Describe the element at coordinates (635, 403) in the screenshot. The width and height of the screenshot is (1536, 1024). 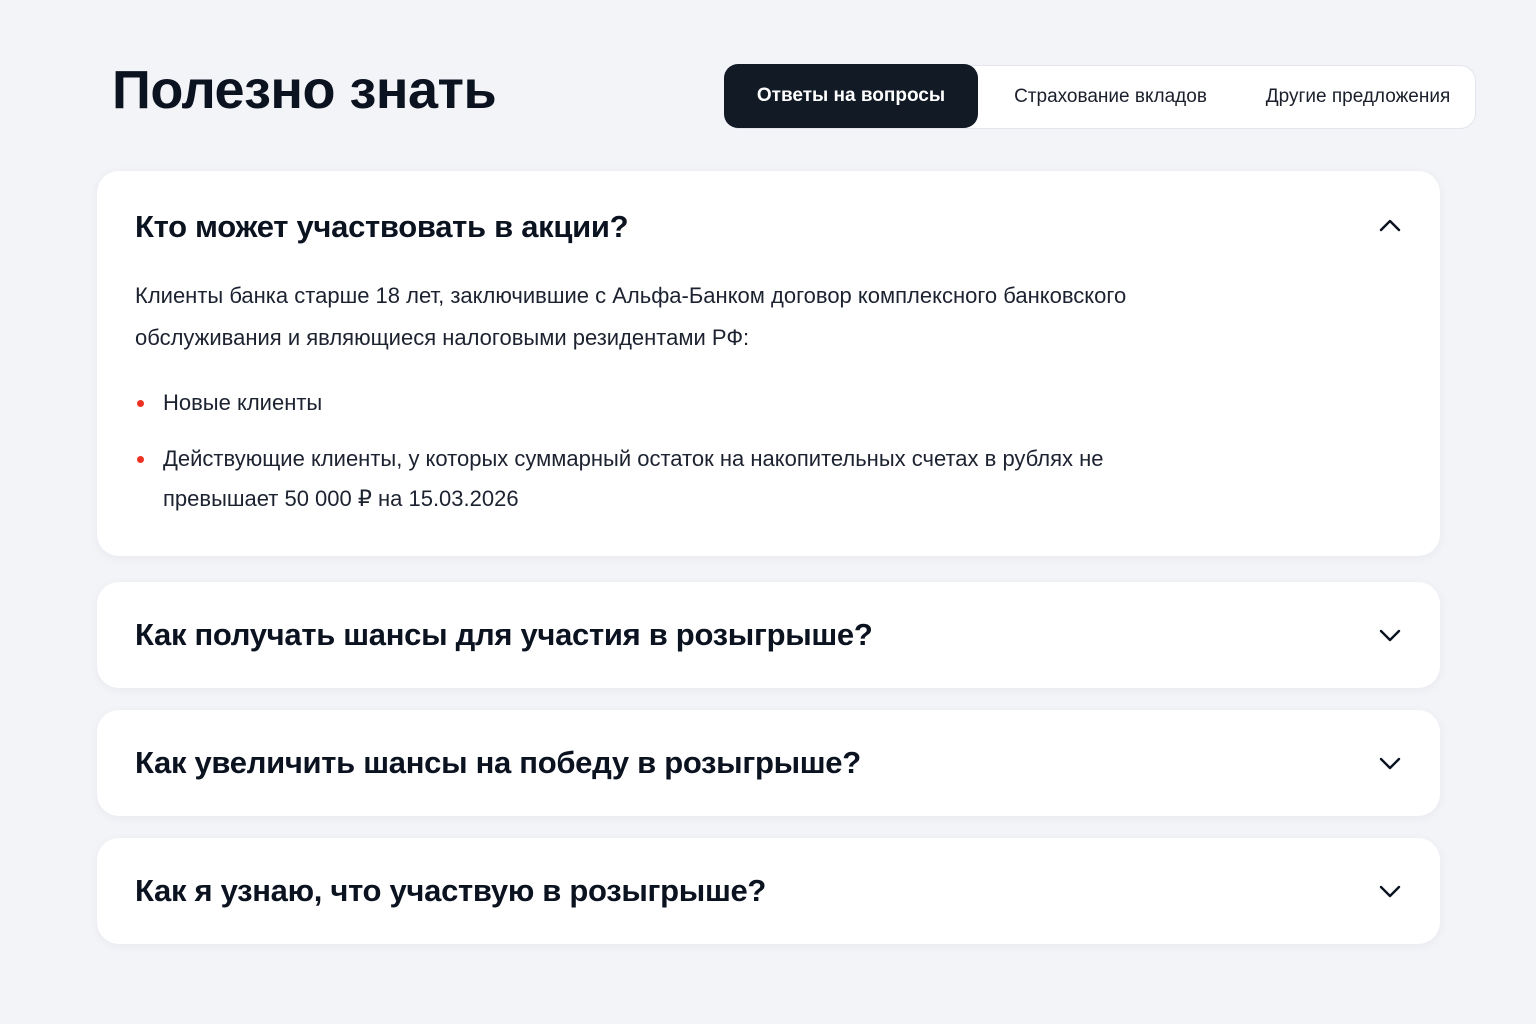
I see `list-item: Новые клиенты` at that location.